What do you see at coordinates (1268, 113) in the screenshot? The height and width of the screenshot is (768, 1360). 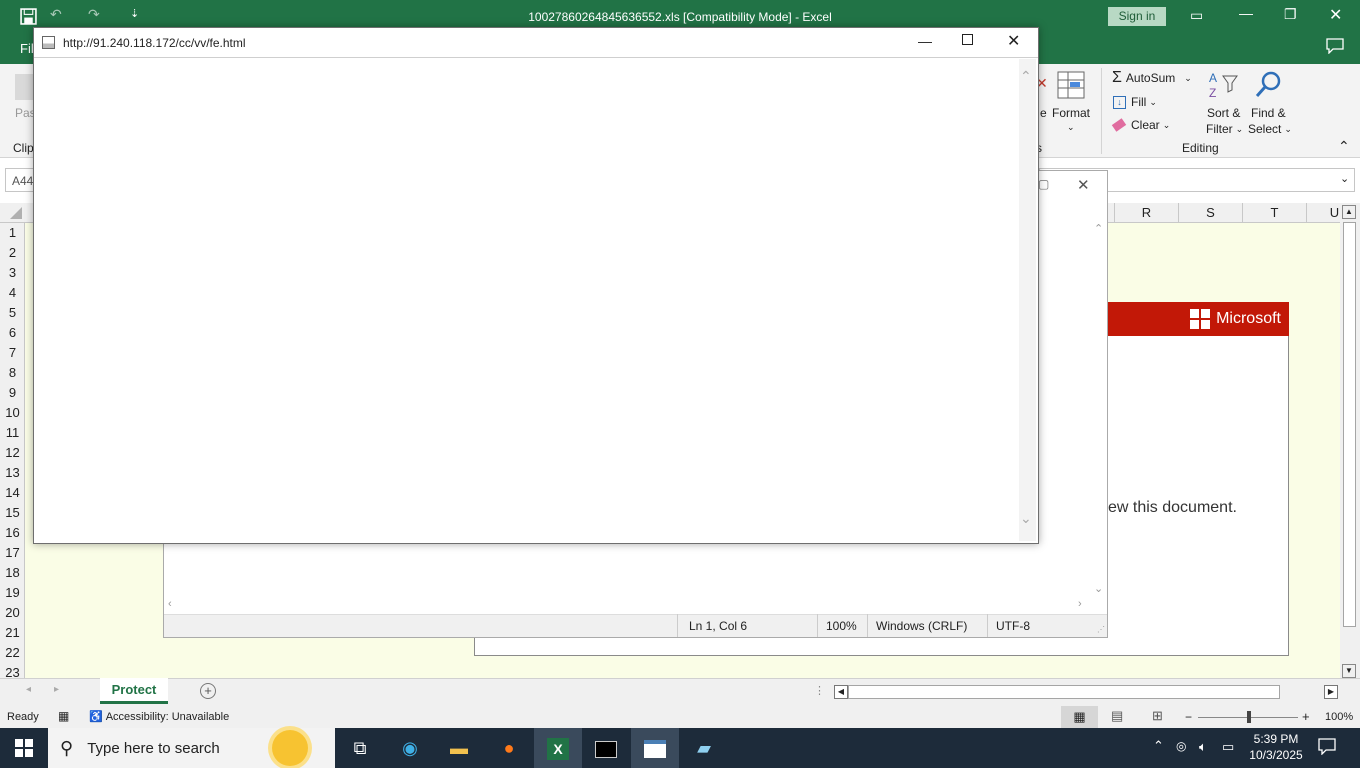 I see `find-select-label-1: Find &` at bounding box center [1268, 113].